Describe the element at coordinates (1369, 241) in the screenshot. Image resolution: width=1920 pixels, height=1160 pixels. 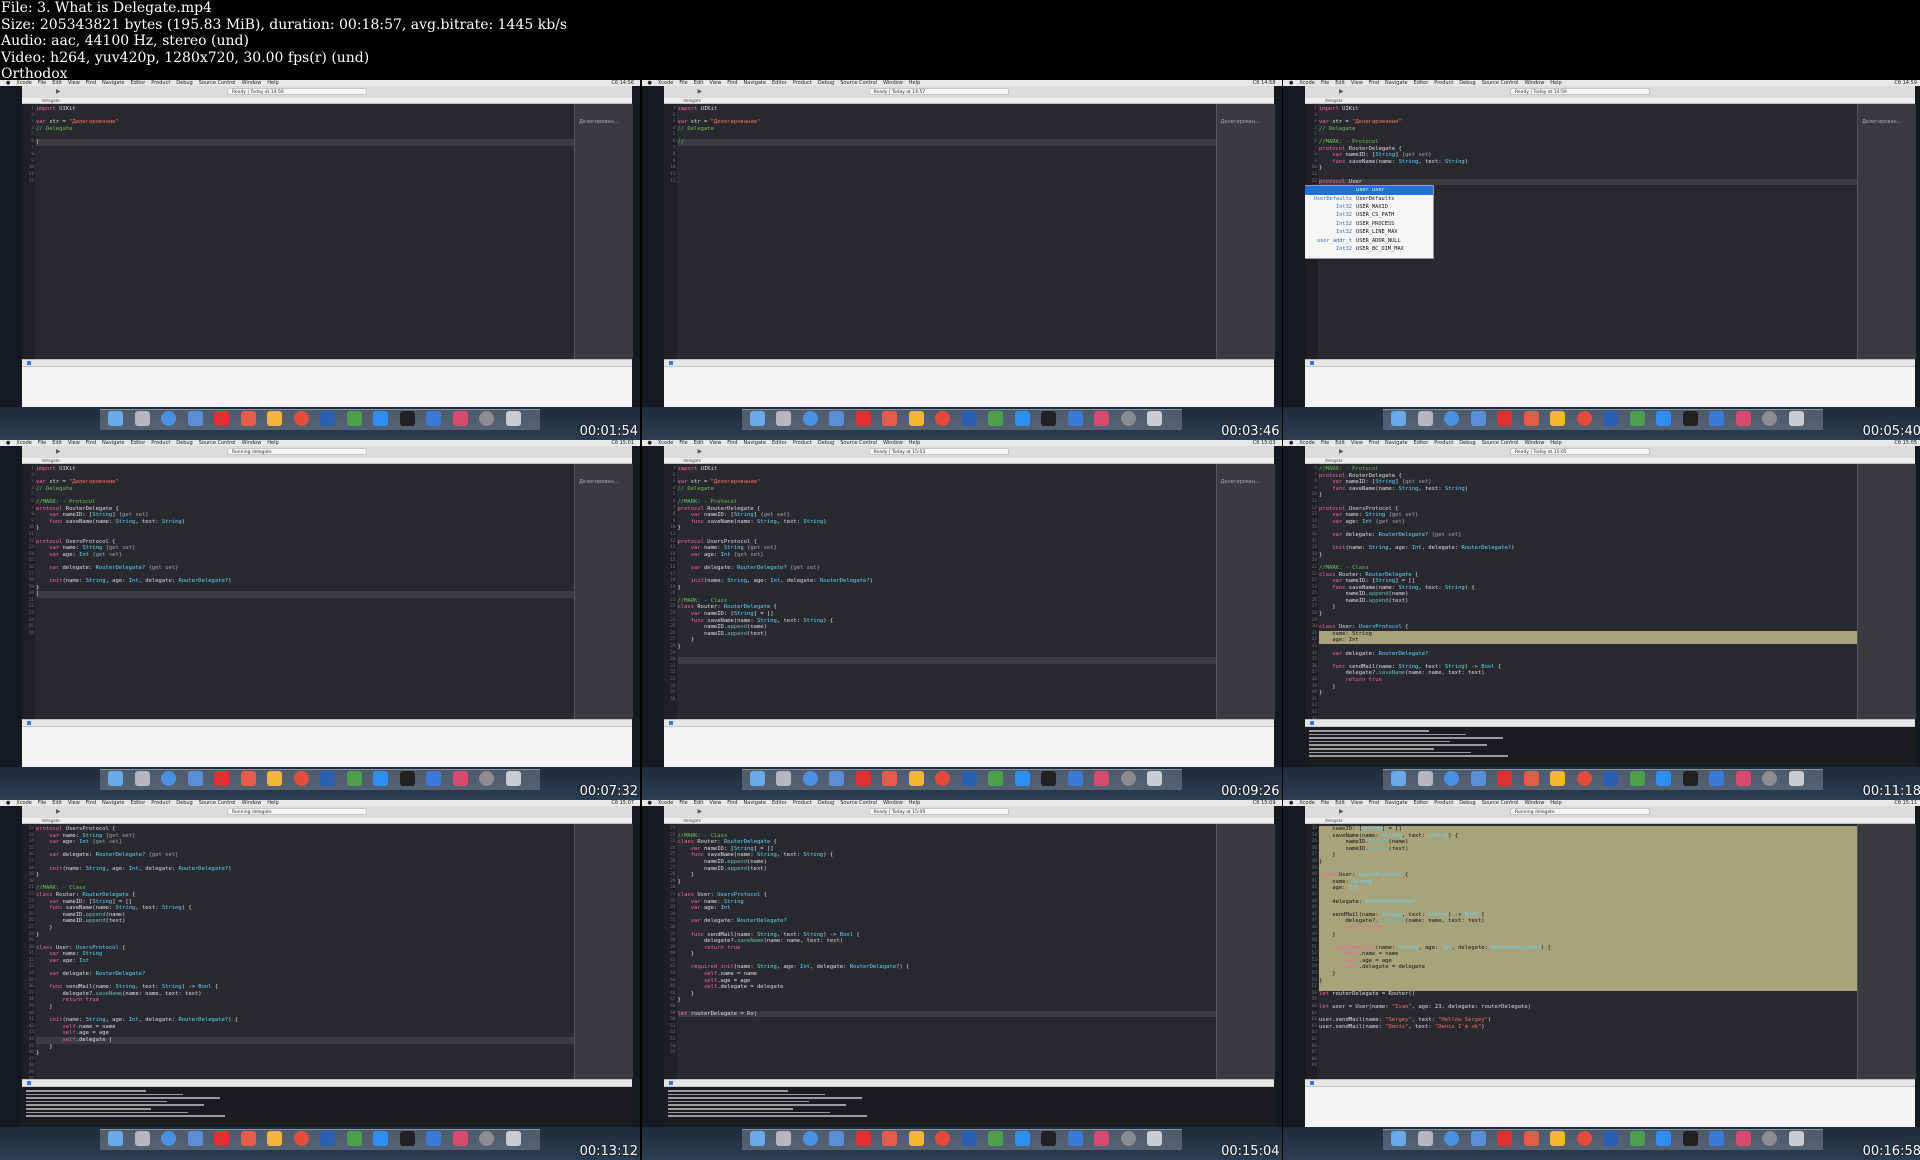
I see `autocomplete-item: user_addr_t USER_ADDR_NULL` at that location.